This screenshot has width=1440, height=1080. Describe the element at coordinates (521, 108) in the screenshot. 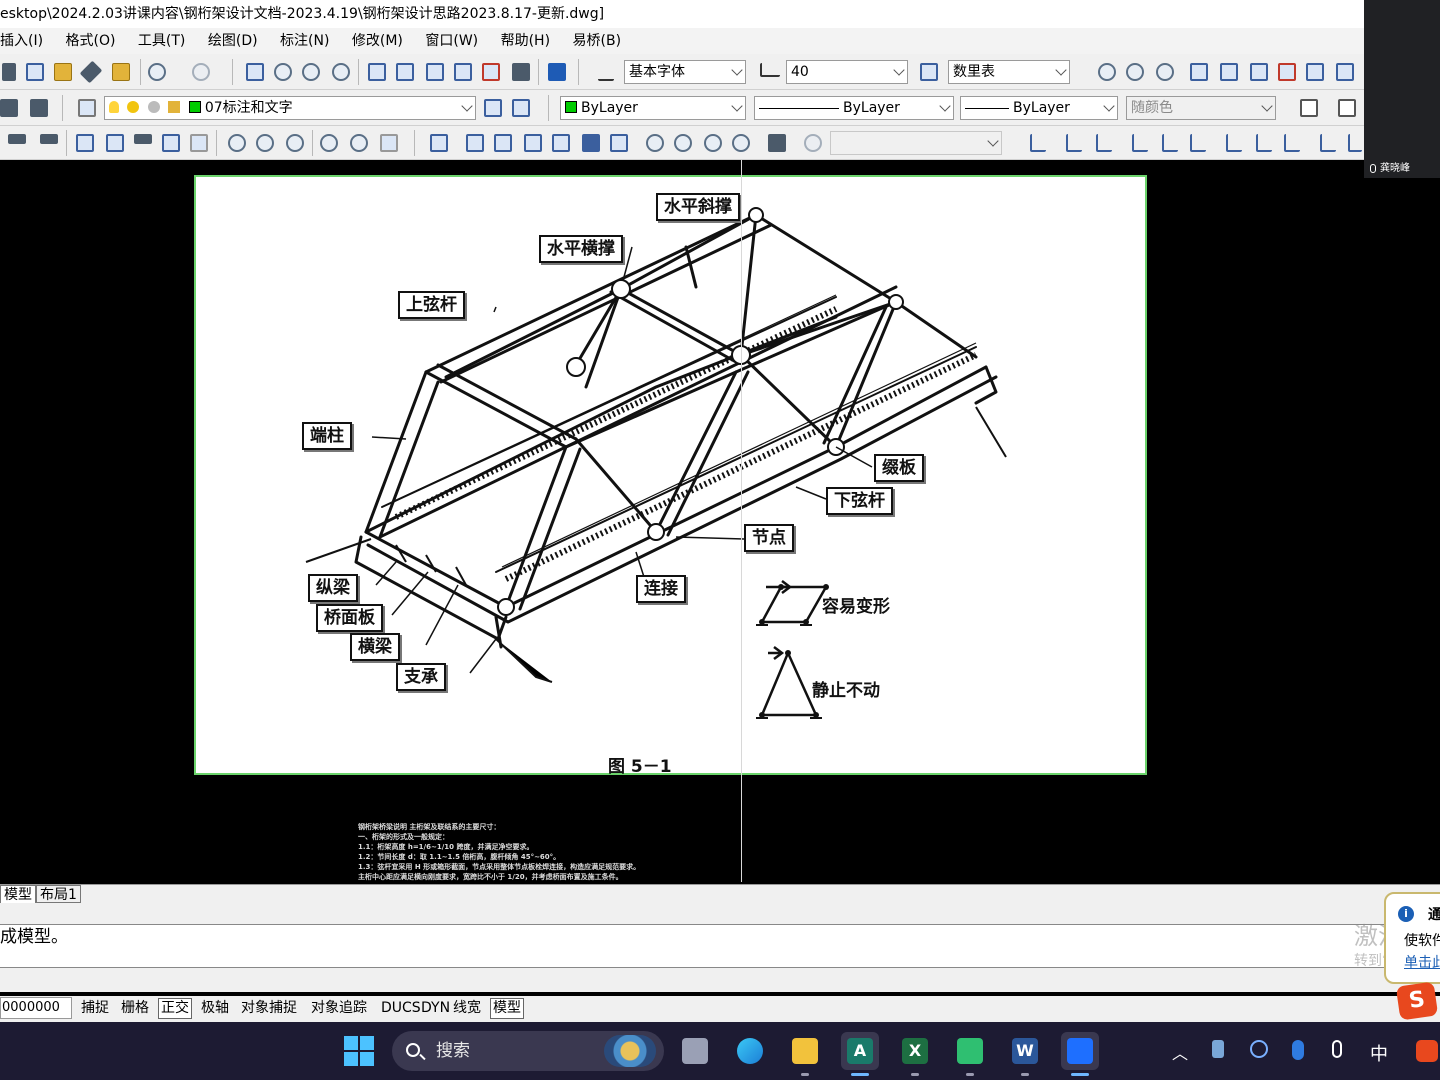

I see `layer-previous-2-icon` at that location.